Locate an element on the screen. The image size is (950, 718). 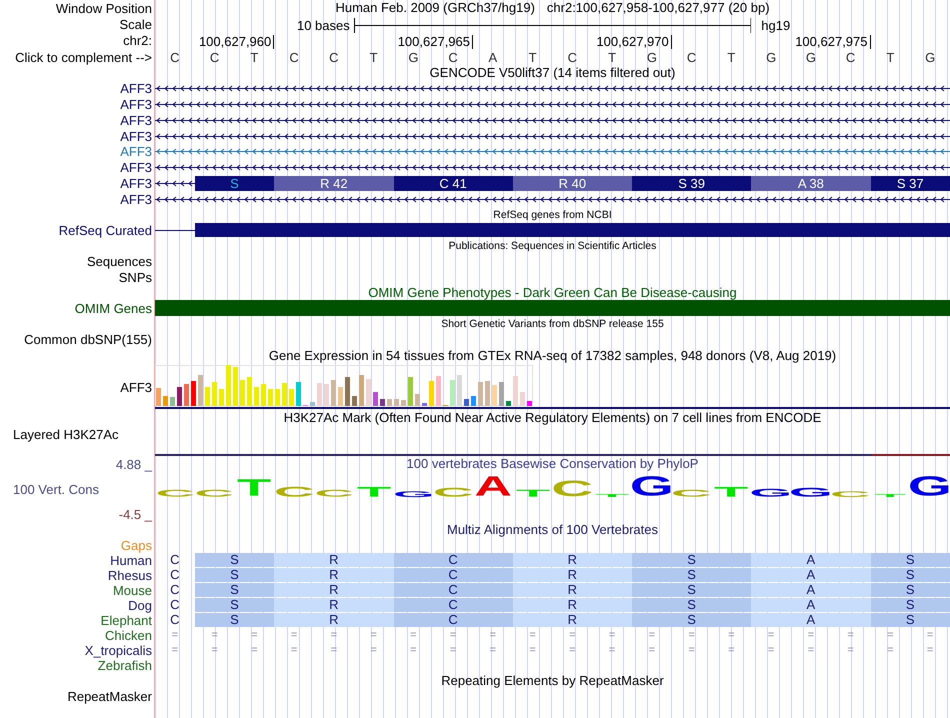
complement-link: Click to complement --> is located at coordinates (83, 57).